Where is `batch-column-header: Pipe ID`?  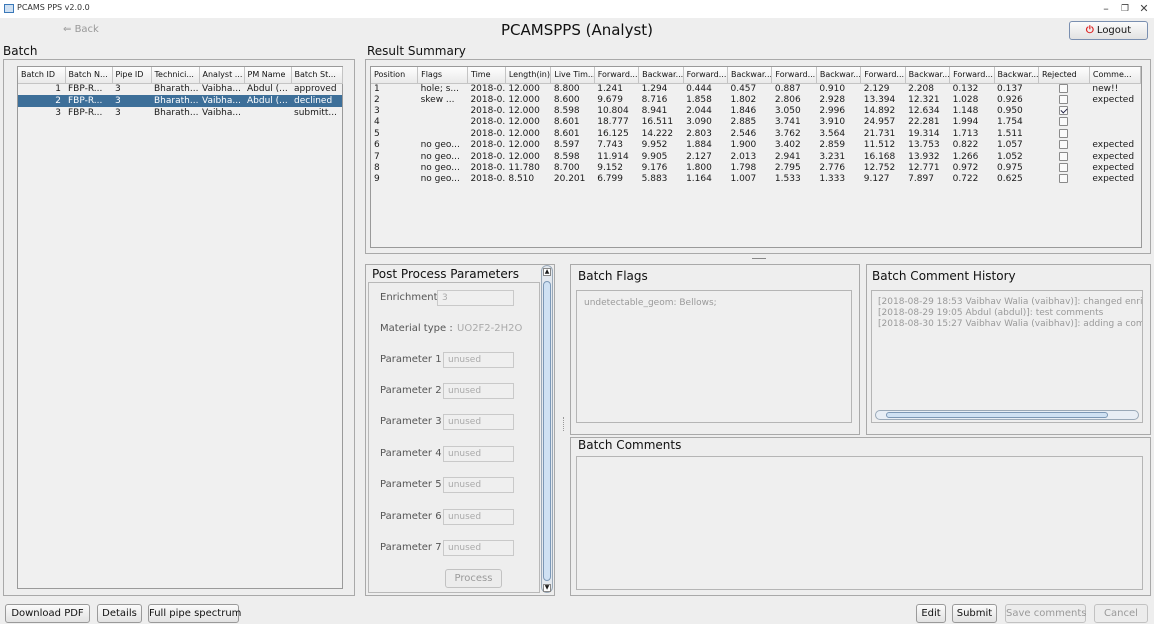 batch-column-header: Pipe ID is located at coordinates (132, 75).